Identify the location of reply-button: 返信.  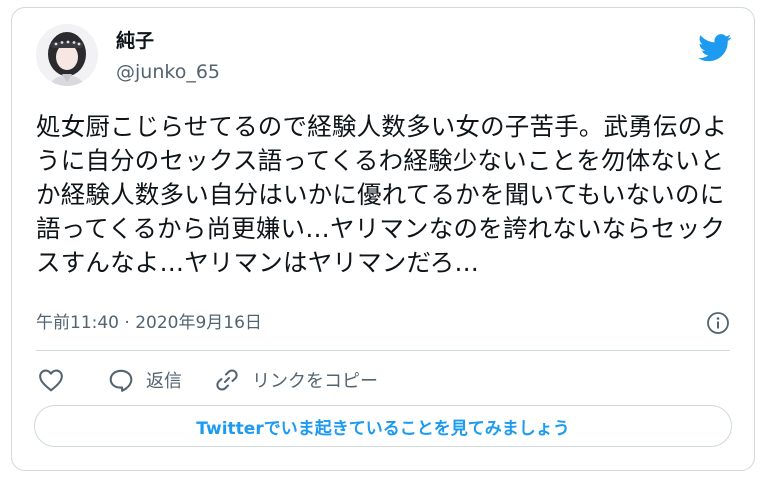
(145, 380).